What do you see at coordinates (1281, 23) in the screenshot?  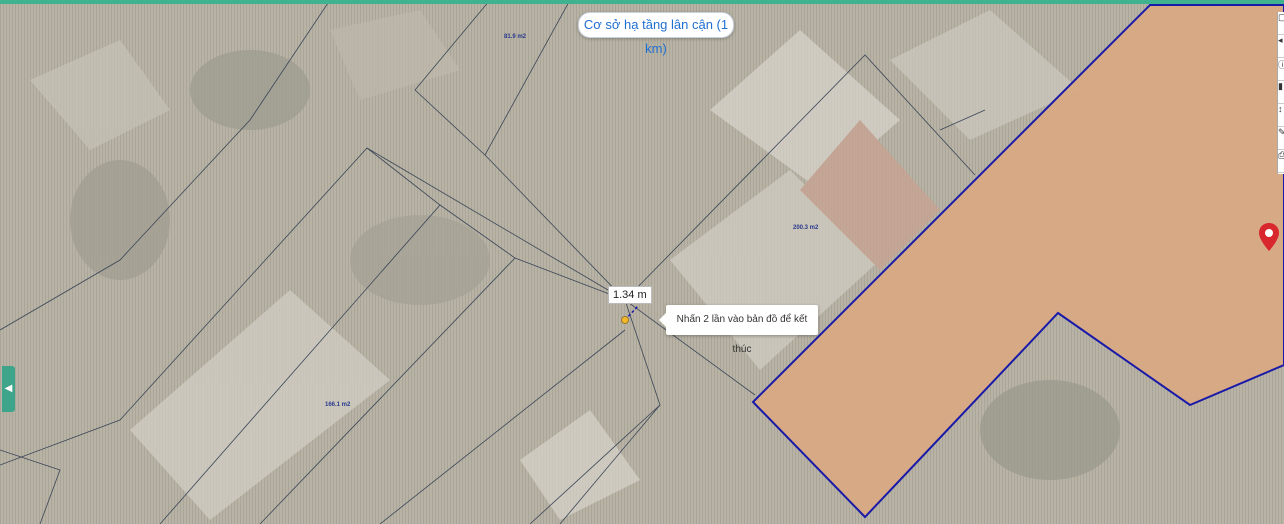 I see `layers-icon: ▢` at bounding box center [1281, 23].